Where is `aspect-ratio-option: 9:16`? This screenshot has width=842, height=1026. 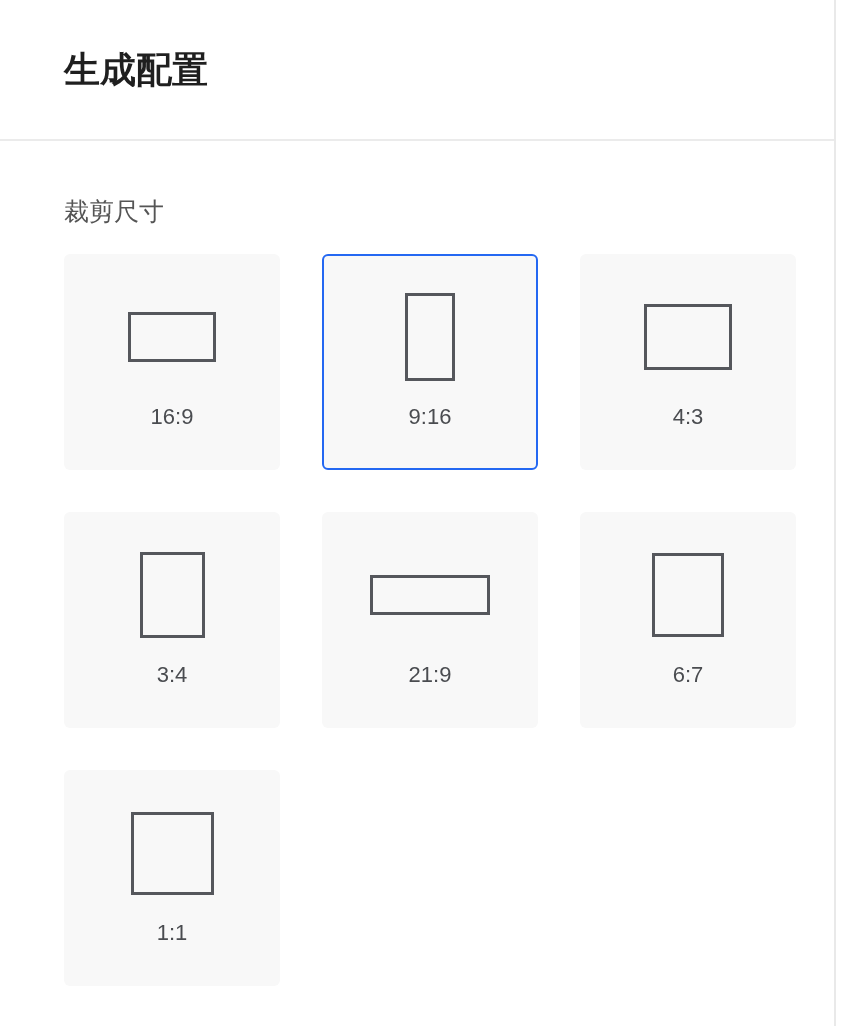
aspect-ratio-option: 9:16 is located at coordinates (430, 362).